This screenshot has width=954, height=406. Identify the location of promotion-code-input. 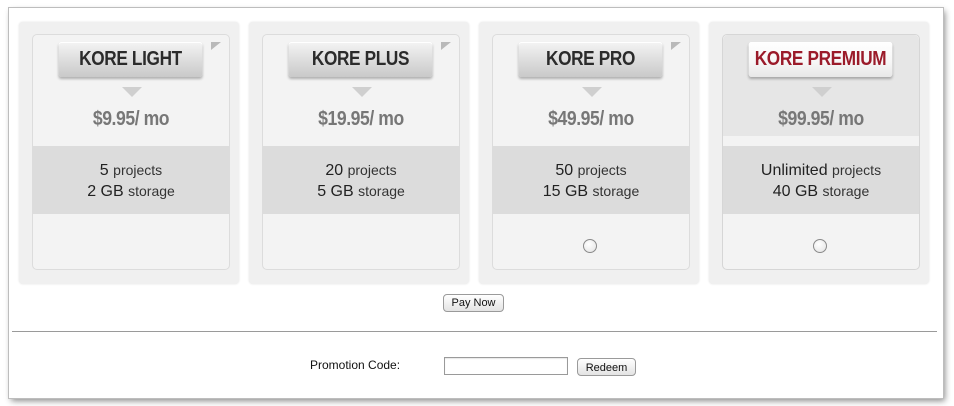
(506, 366).